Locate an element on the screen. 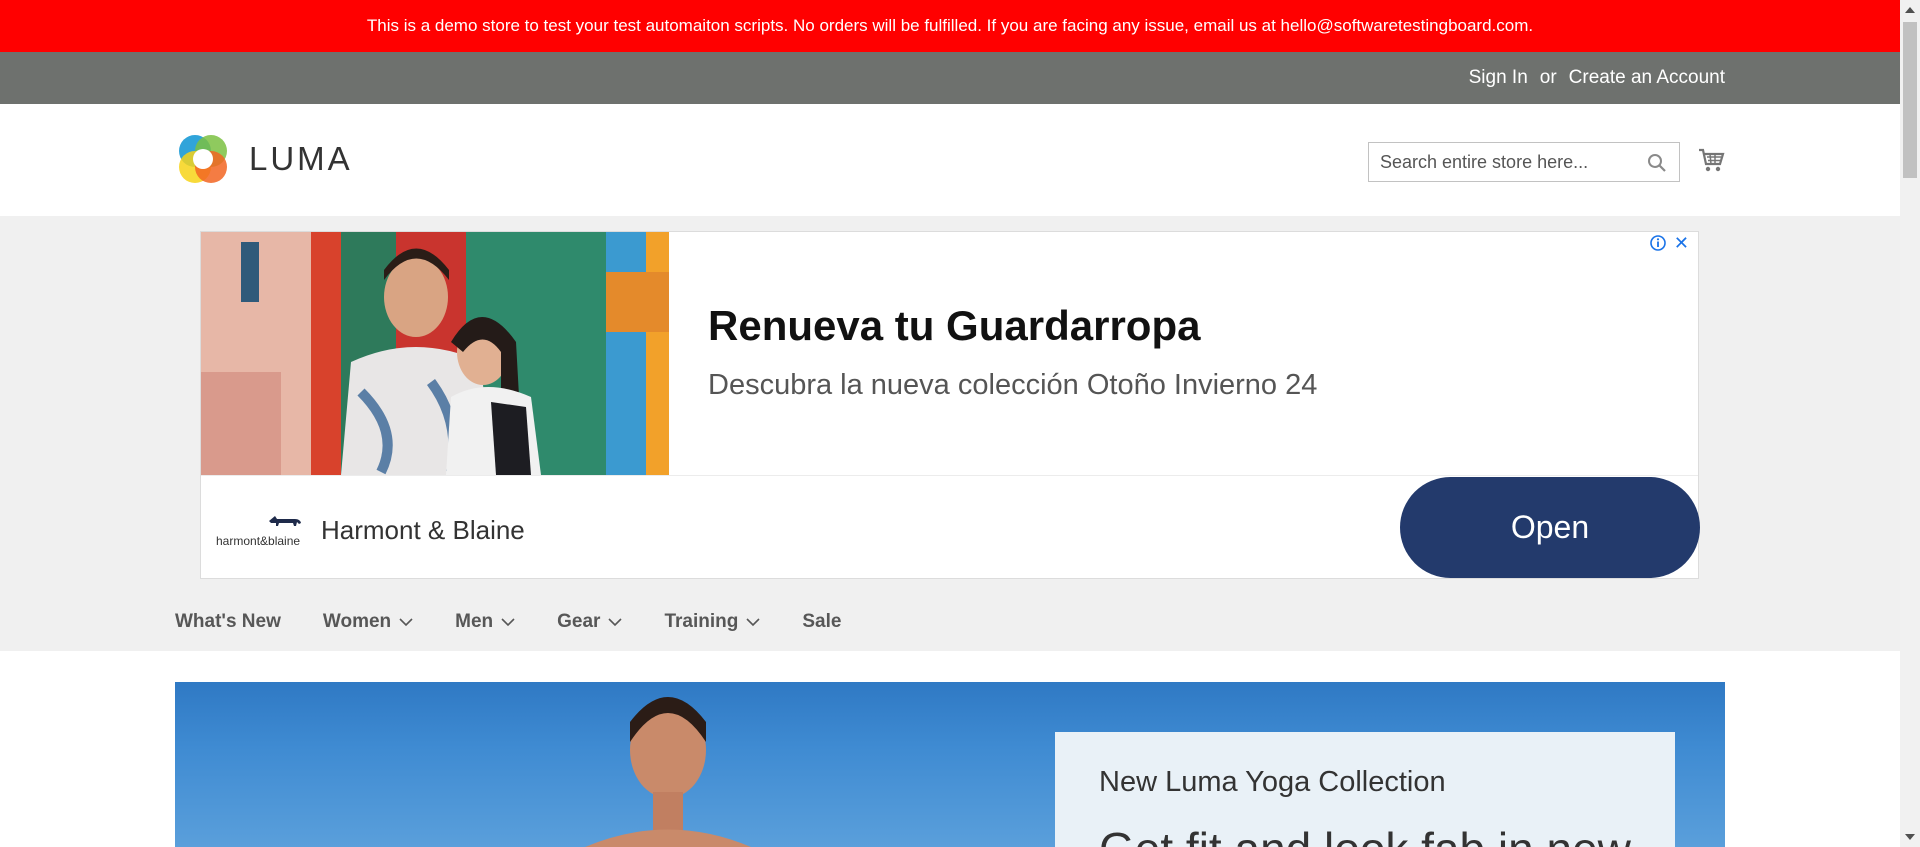 The width and height of the screenshot is (1920, 847). nav-item-men: Men is located at coordinates (485, 622).